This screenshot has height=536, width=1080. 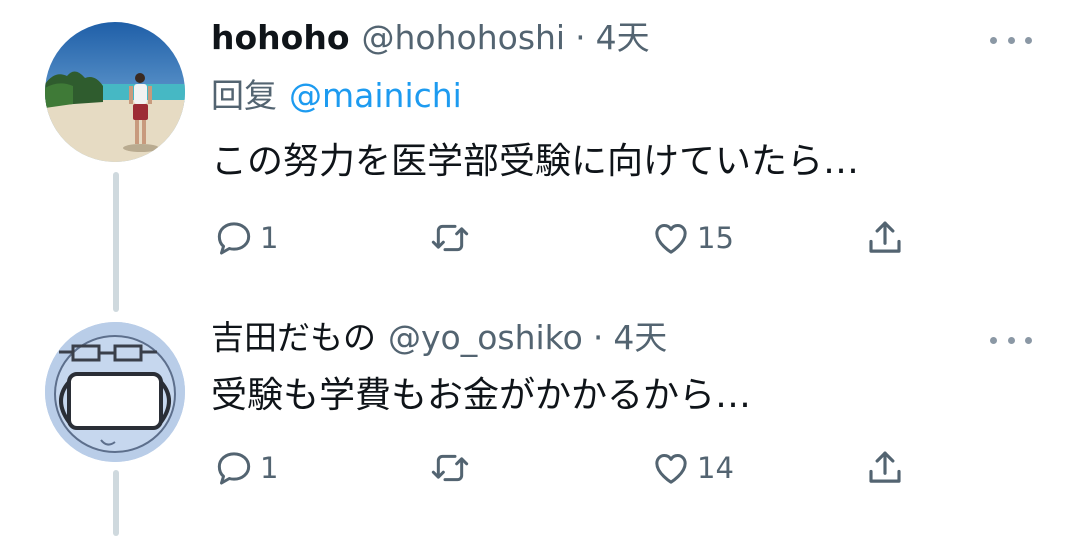 I want to click on user-handle: @hohohoshi, so click(x=464, y=38).